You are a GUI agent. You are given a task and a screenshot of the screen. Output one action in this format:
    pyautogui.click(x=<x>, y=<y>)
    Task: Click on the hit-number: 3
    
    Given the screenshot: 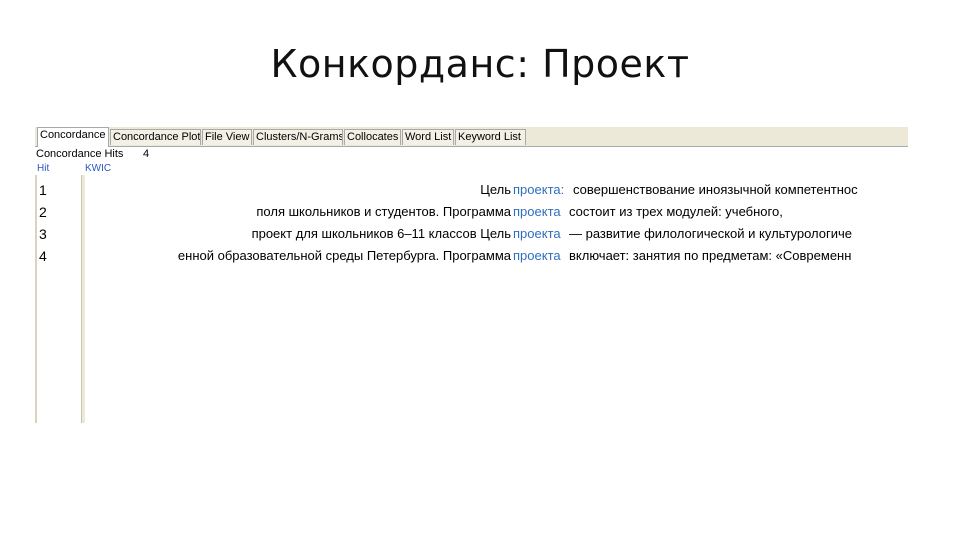 What is the action you would take?
    pyautogui.click(x=43, y=234)
    